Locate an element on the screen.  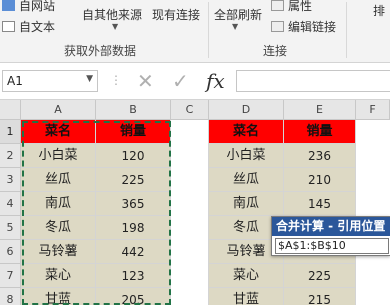
web-icon is located at coordinates (8, 5).